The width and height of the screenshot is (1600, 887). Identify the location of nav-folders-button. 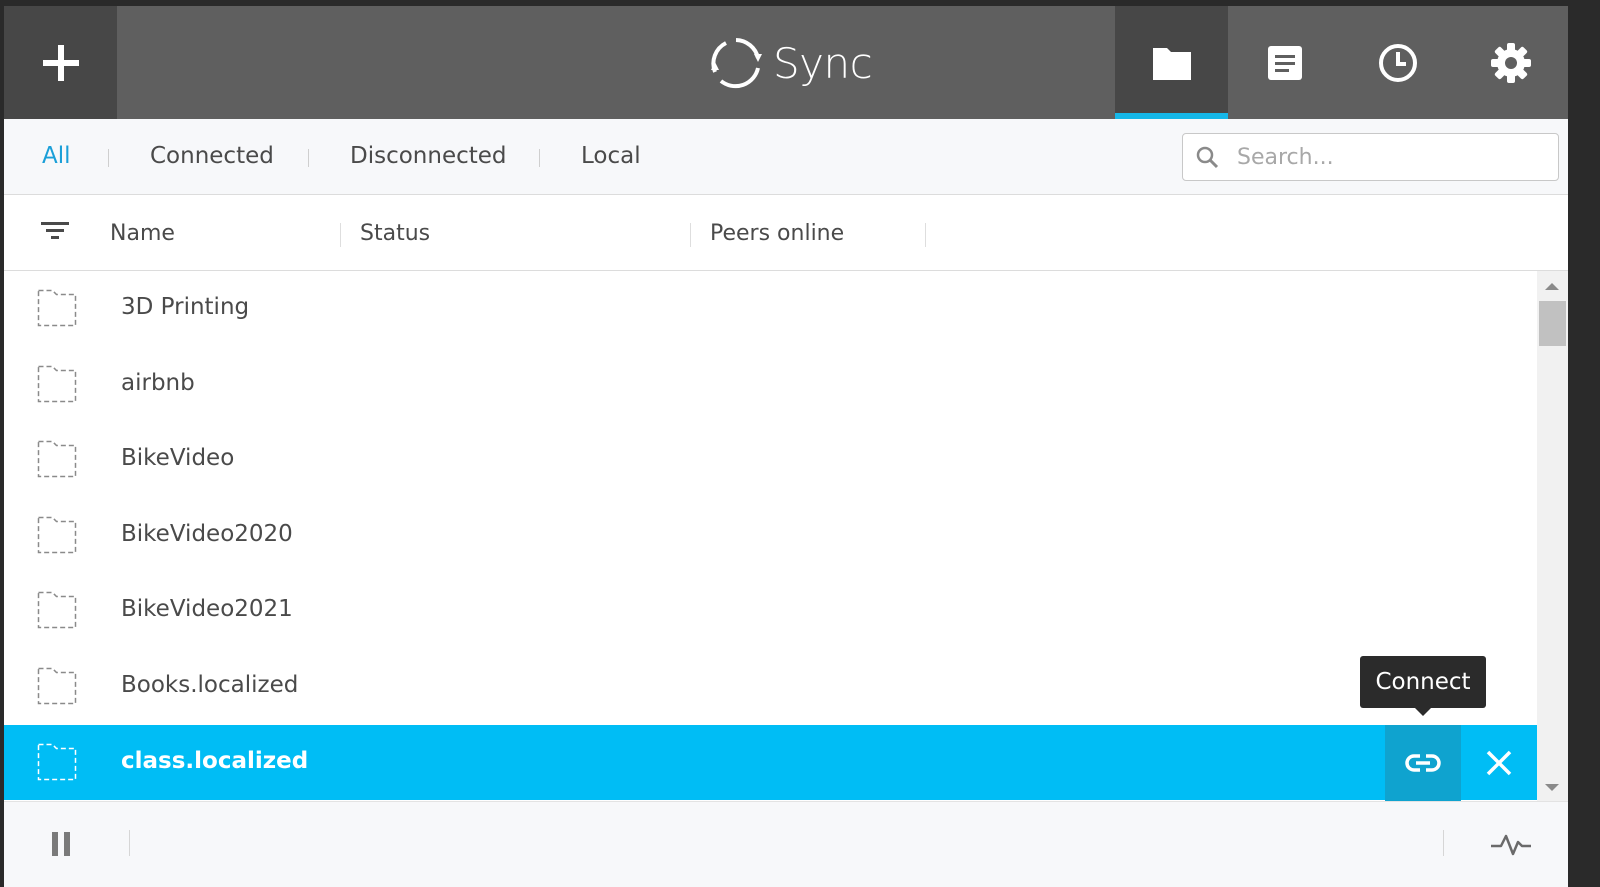
(1171, 62).